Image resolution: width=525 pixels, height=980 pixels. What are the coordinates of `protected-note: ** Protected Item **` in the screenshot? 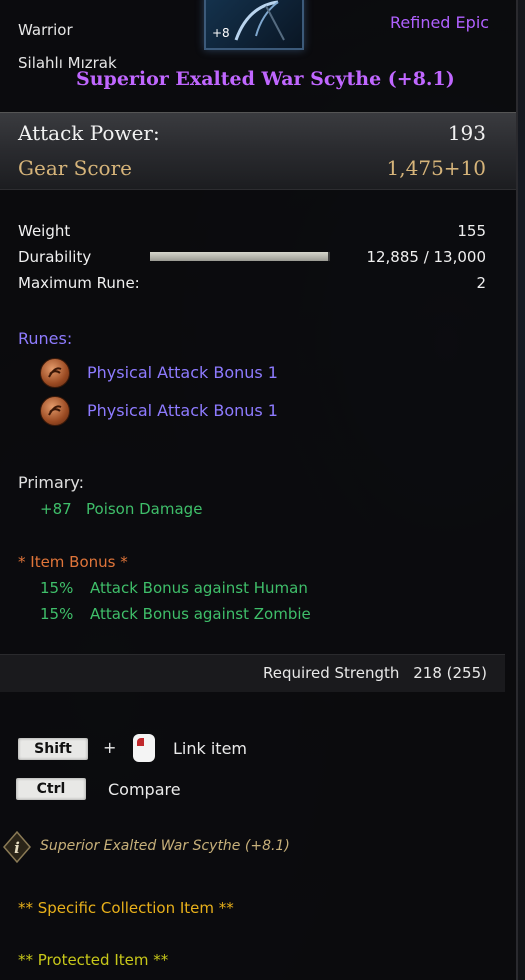 It's located at (93, 960).